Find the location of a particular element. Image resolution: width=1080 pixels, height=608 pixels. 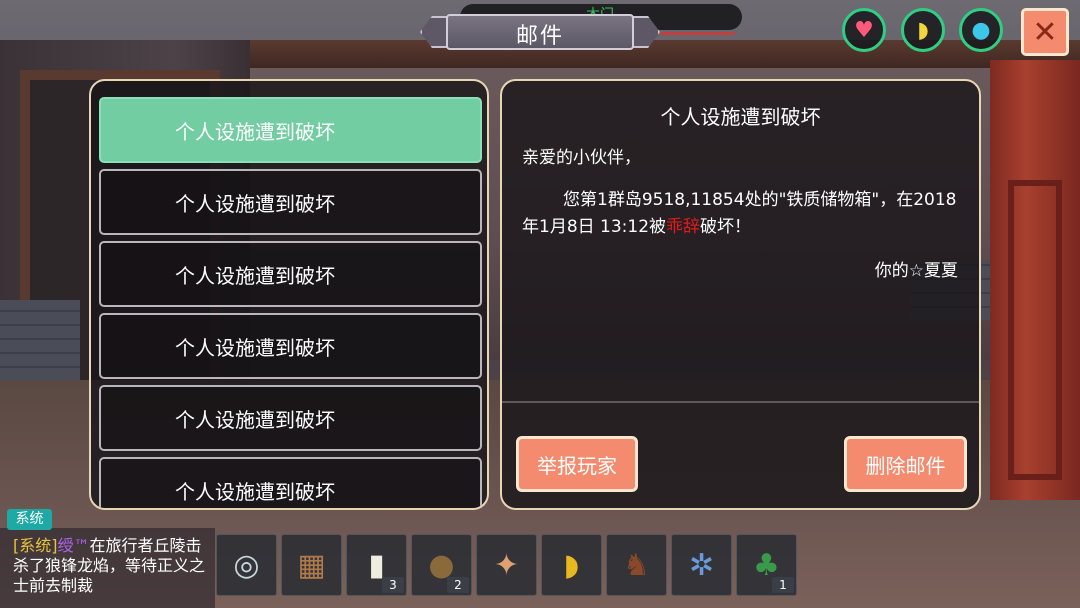

hotbar-slot: ♞ is located at coordinates (636, 565).